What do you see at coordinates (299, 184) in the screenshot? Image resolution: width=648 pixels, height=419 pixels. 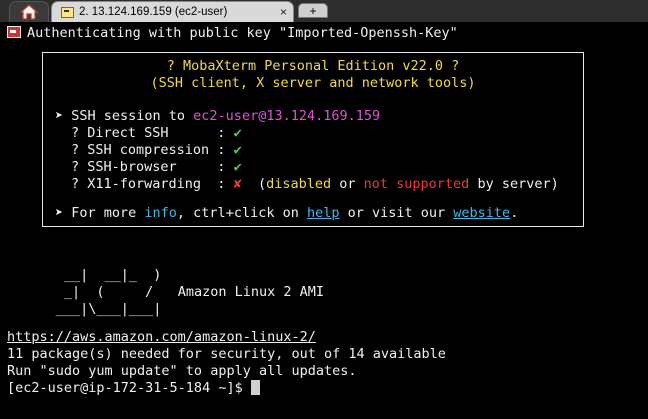 I see `x11-disabled: disabled` at bounding box center [299, 184].